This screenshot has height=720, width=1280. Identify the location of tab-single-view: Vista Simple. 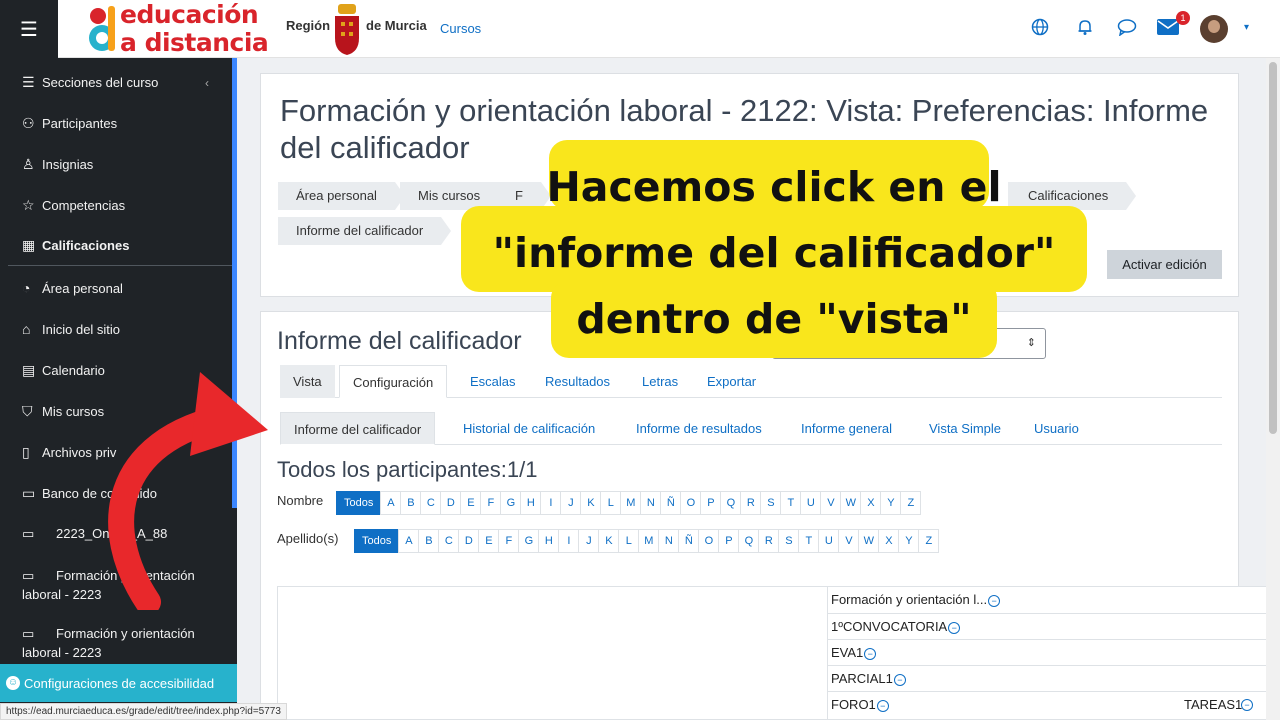
(965, 428).